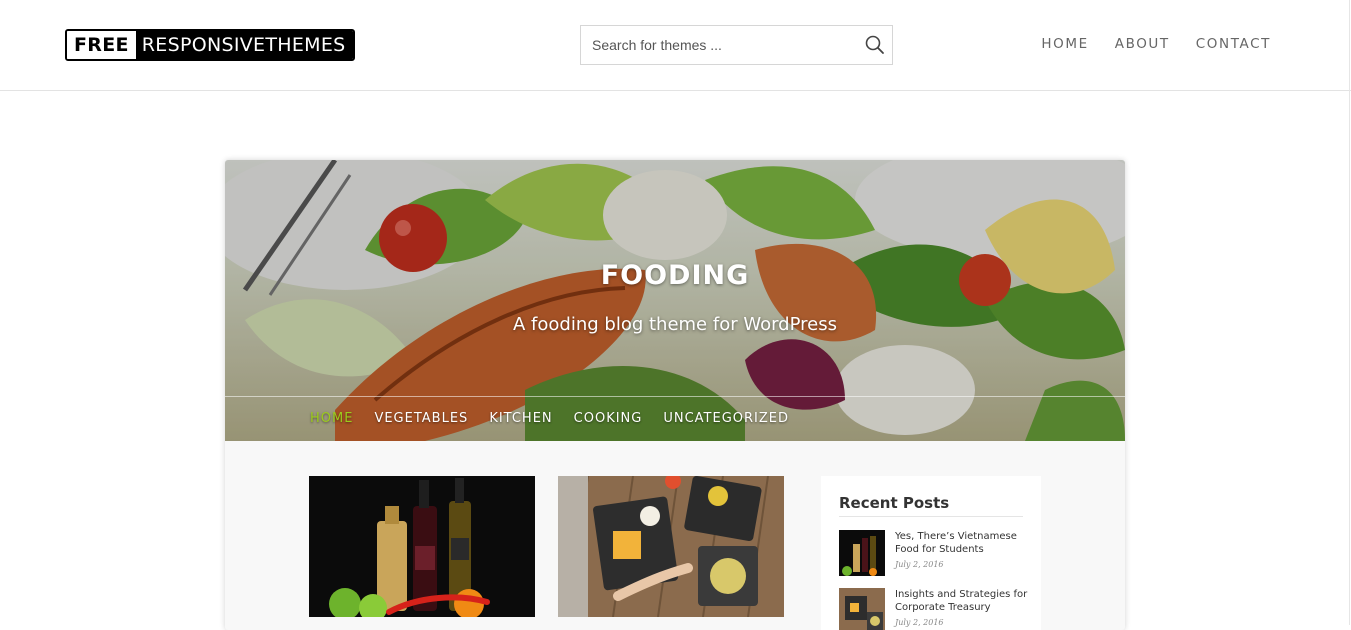 The width and height of the screenshot is (1351, 630). What do you see at coordinates (422, 546) in the screenshot?
I see `post-thumbnail-bottles` at bounding box center [422, 546].